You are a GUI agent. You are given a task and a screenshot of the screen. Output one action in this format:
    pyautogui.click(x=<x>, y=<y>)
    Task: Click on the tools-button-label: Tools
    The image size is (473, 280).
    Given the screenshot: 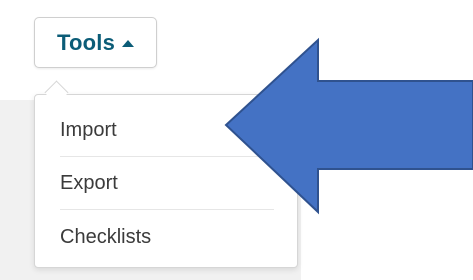 What is the action you would take?
    pyautogui.click(x=86, y=42)
    